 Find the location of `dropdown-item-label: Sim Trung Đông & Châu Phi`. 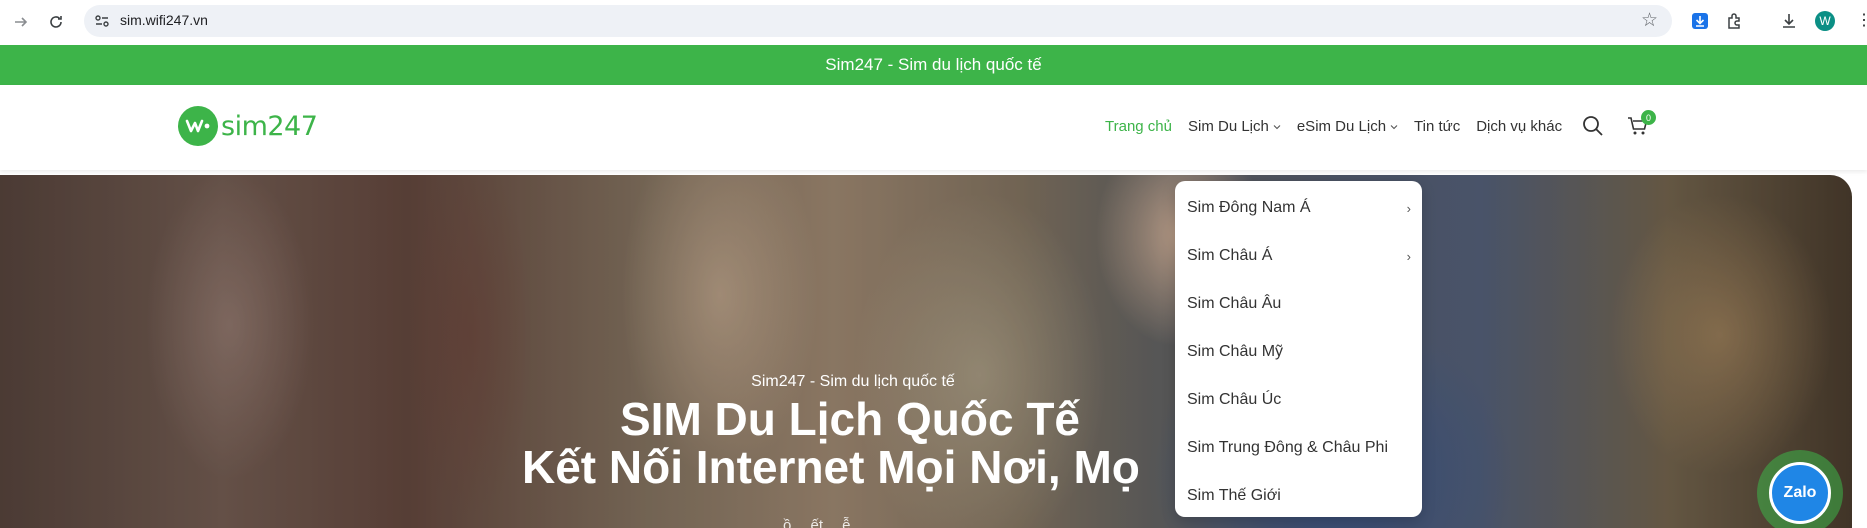

dropdown-item-label: Sim Trung Đông & Châu Phi is located at coordinates (1287, 447).